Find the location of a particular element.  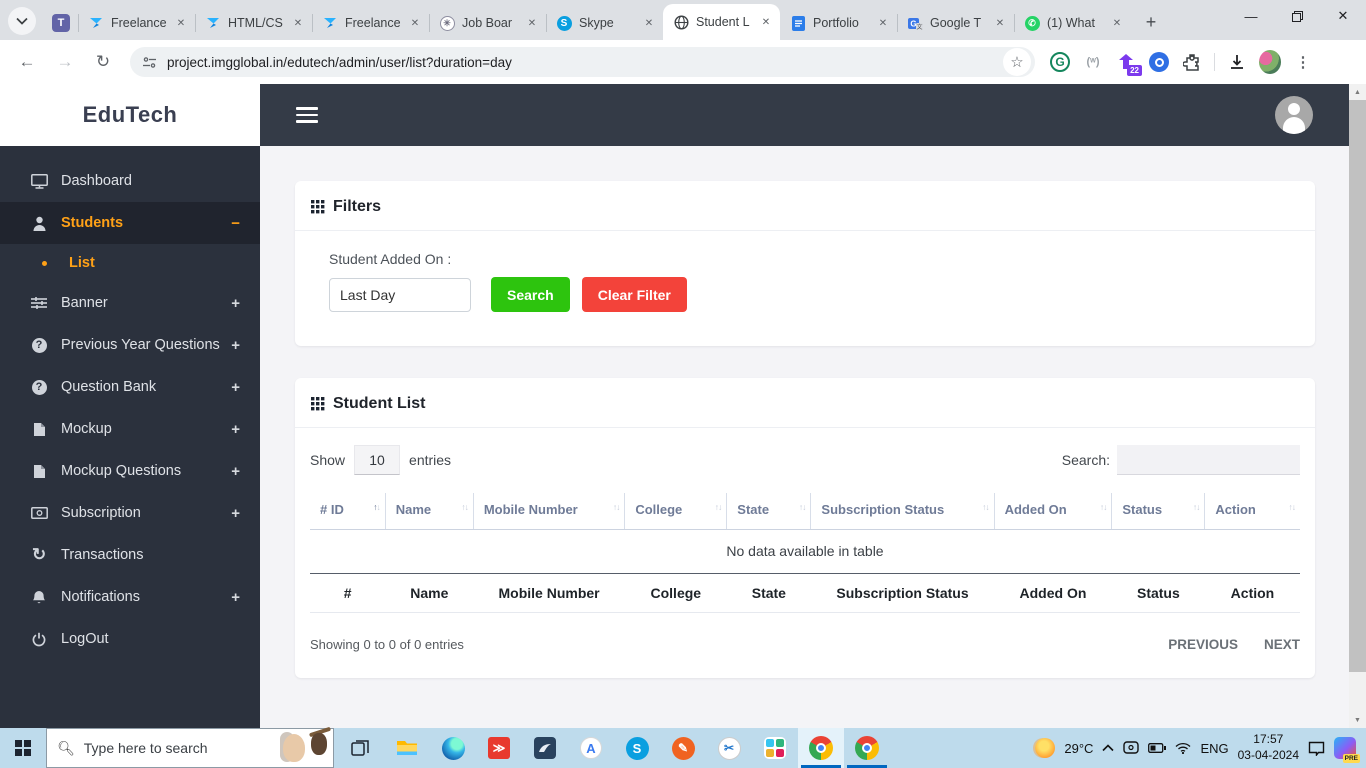

browser-tab-5: S Skype ✕ is located at coordinates (604, 23).